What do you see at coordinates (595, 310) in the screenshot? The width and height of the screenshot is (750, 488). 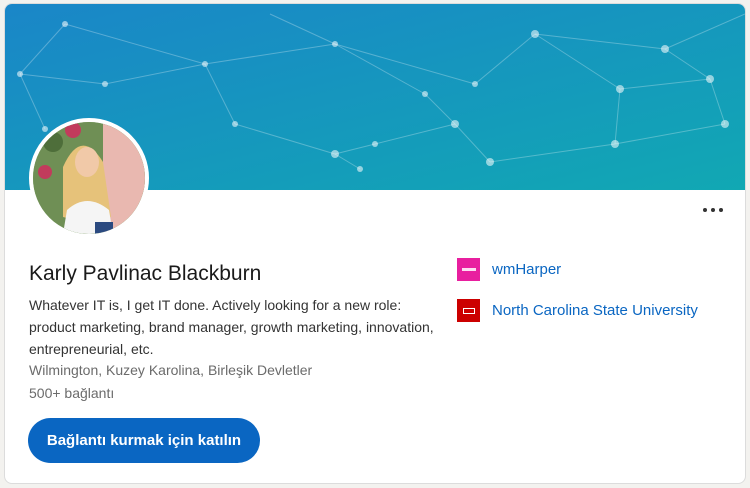 I see `org-name: North Carolina State University` at bounding box center [595, 310].